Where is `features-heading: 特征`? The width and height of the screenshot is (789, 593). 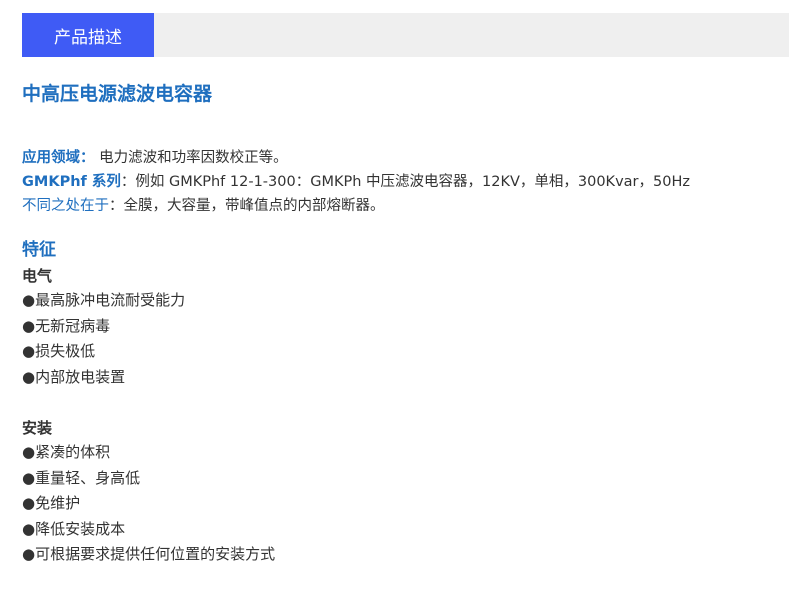 features-heading: 特征 is located at coordinates (39, 250).